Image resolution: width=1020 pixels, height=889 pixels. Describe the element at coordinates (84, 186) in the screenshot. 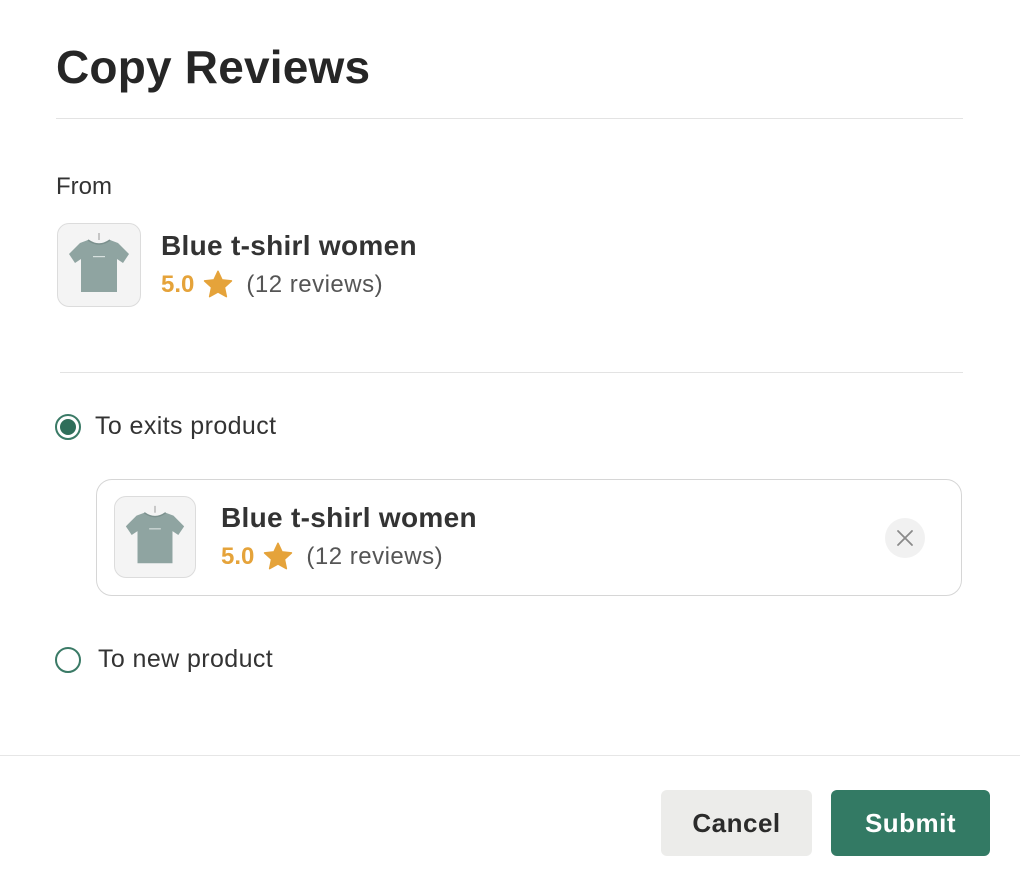

I see `from-label: From` at that location.